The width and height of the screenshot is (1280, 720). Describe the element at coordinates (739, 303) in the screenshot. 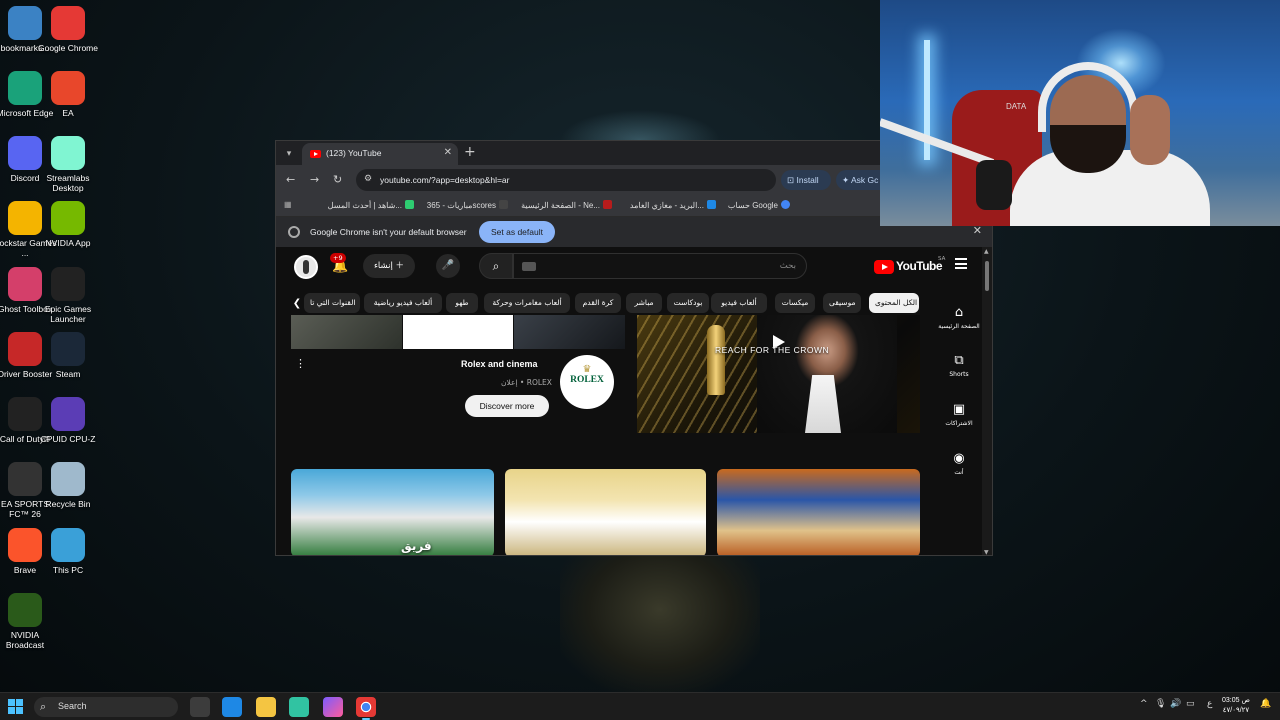

I see `chip: ألعاب فيديو` at that location.